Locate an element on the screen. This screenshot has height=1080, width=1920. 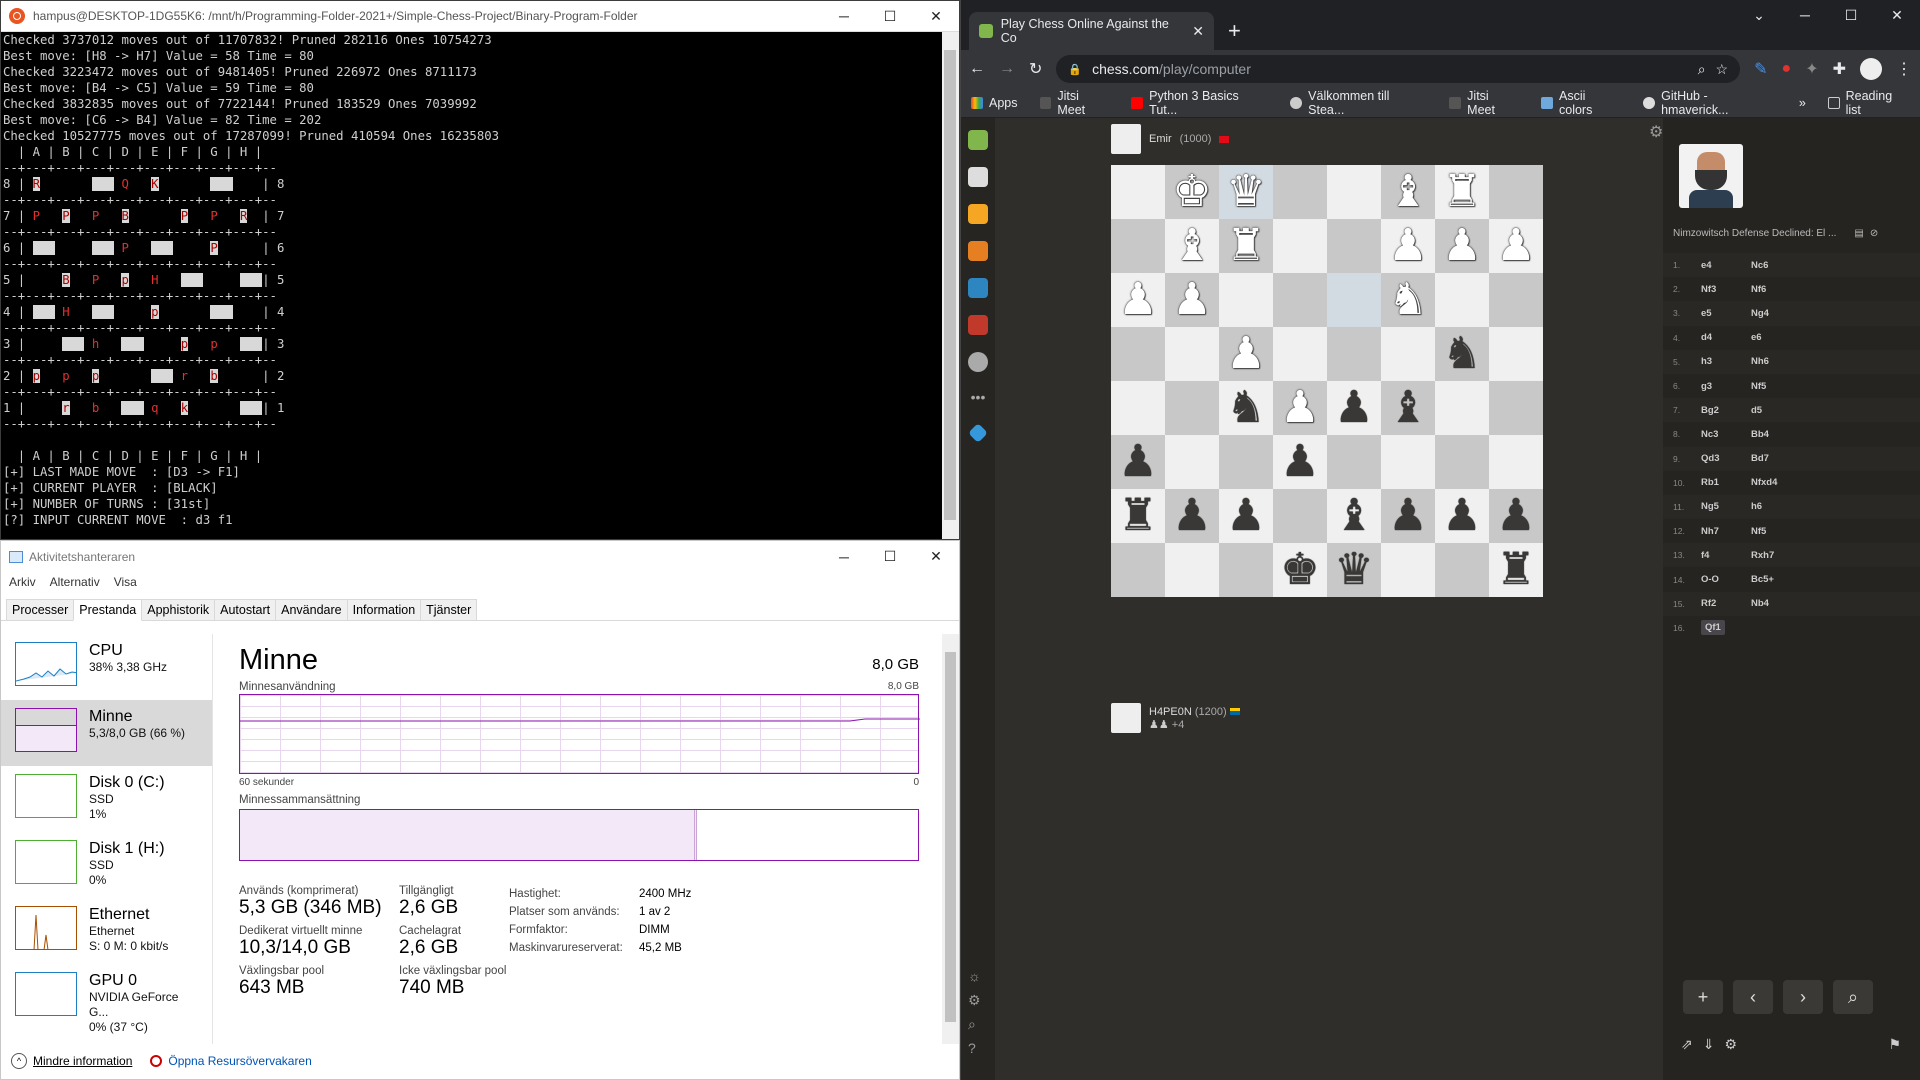
white-move: Rb1 is located at coordinates (1710, 482).